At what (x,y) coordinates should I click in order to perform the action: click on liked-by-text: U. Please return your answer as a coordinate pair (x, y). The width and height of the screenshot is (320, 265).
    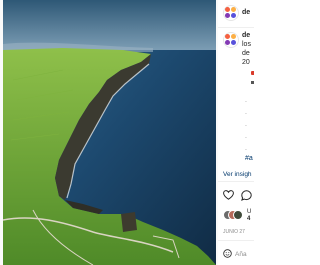
    Looking at the image, I should click on (249, 212).